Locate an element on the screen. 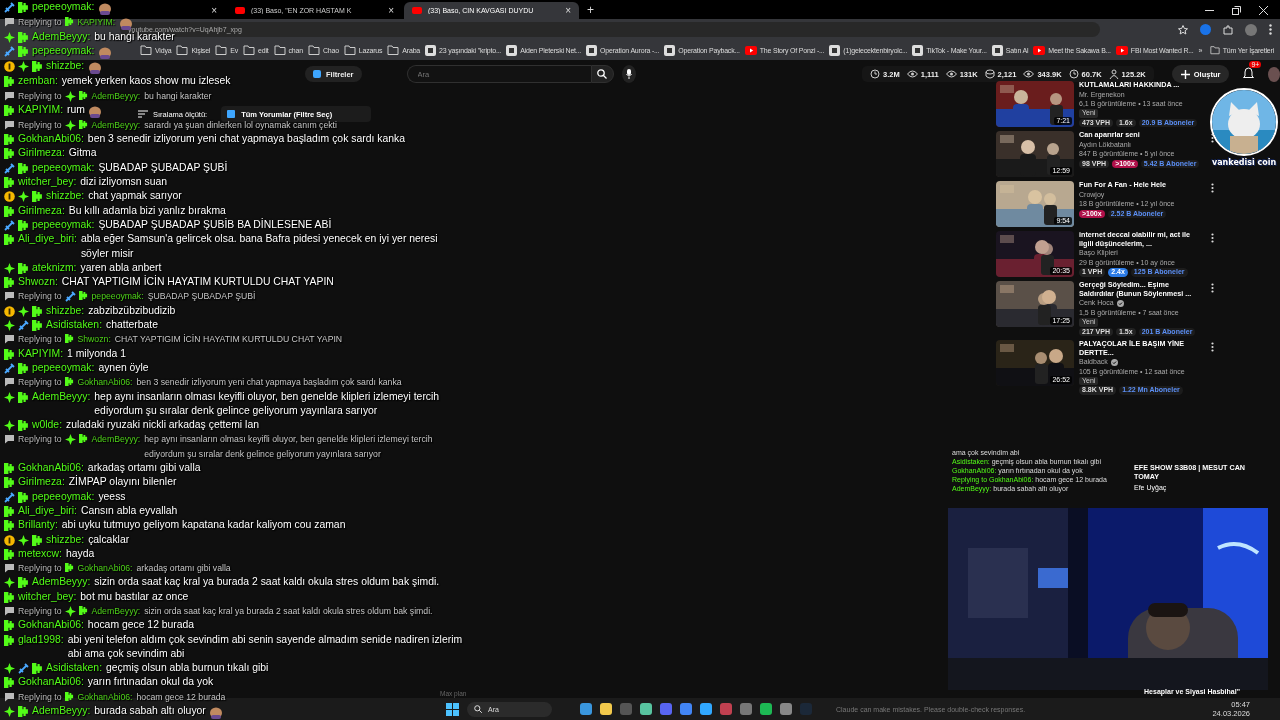 The image size is (1280, 720). eye-icon is located at coordinates (951, 74).